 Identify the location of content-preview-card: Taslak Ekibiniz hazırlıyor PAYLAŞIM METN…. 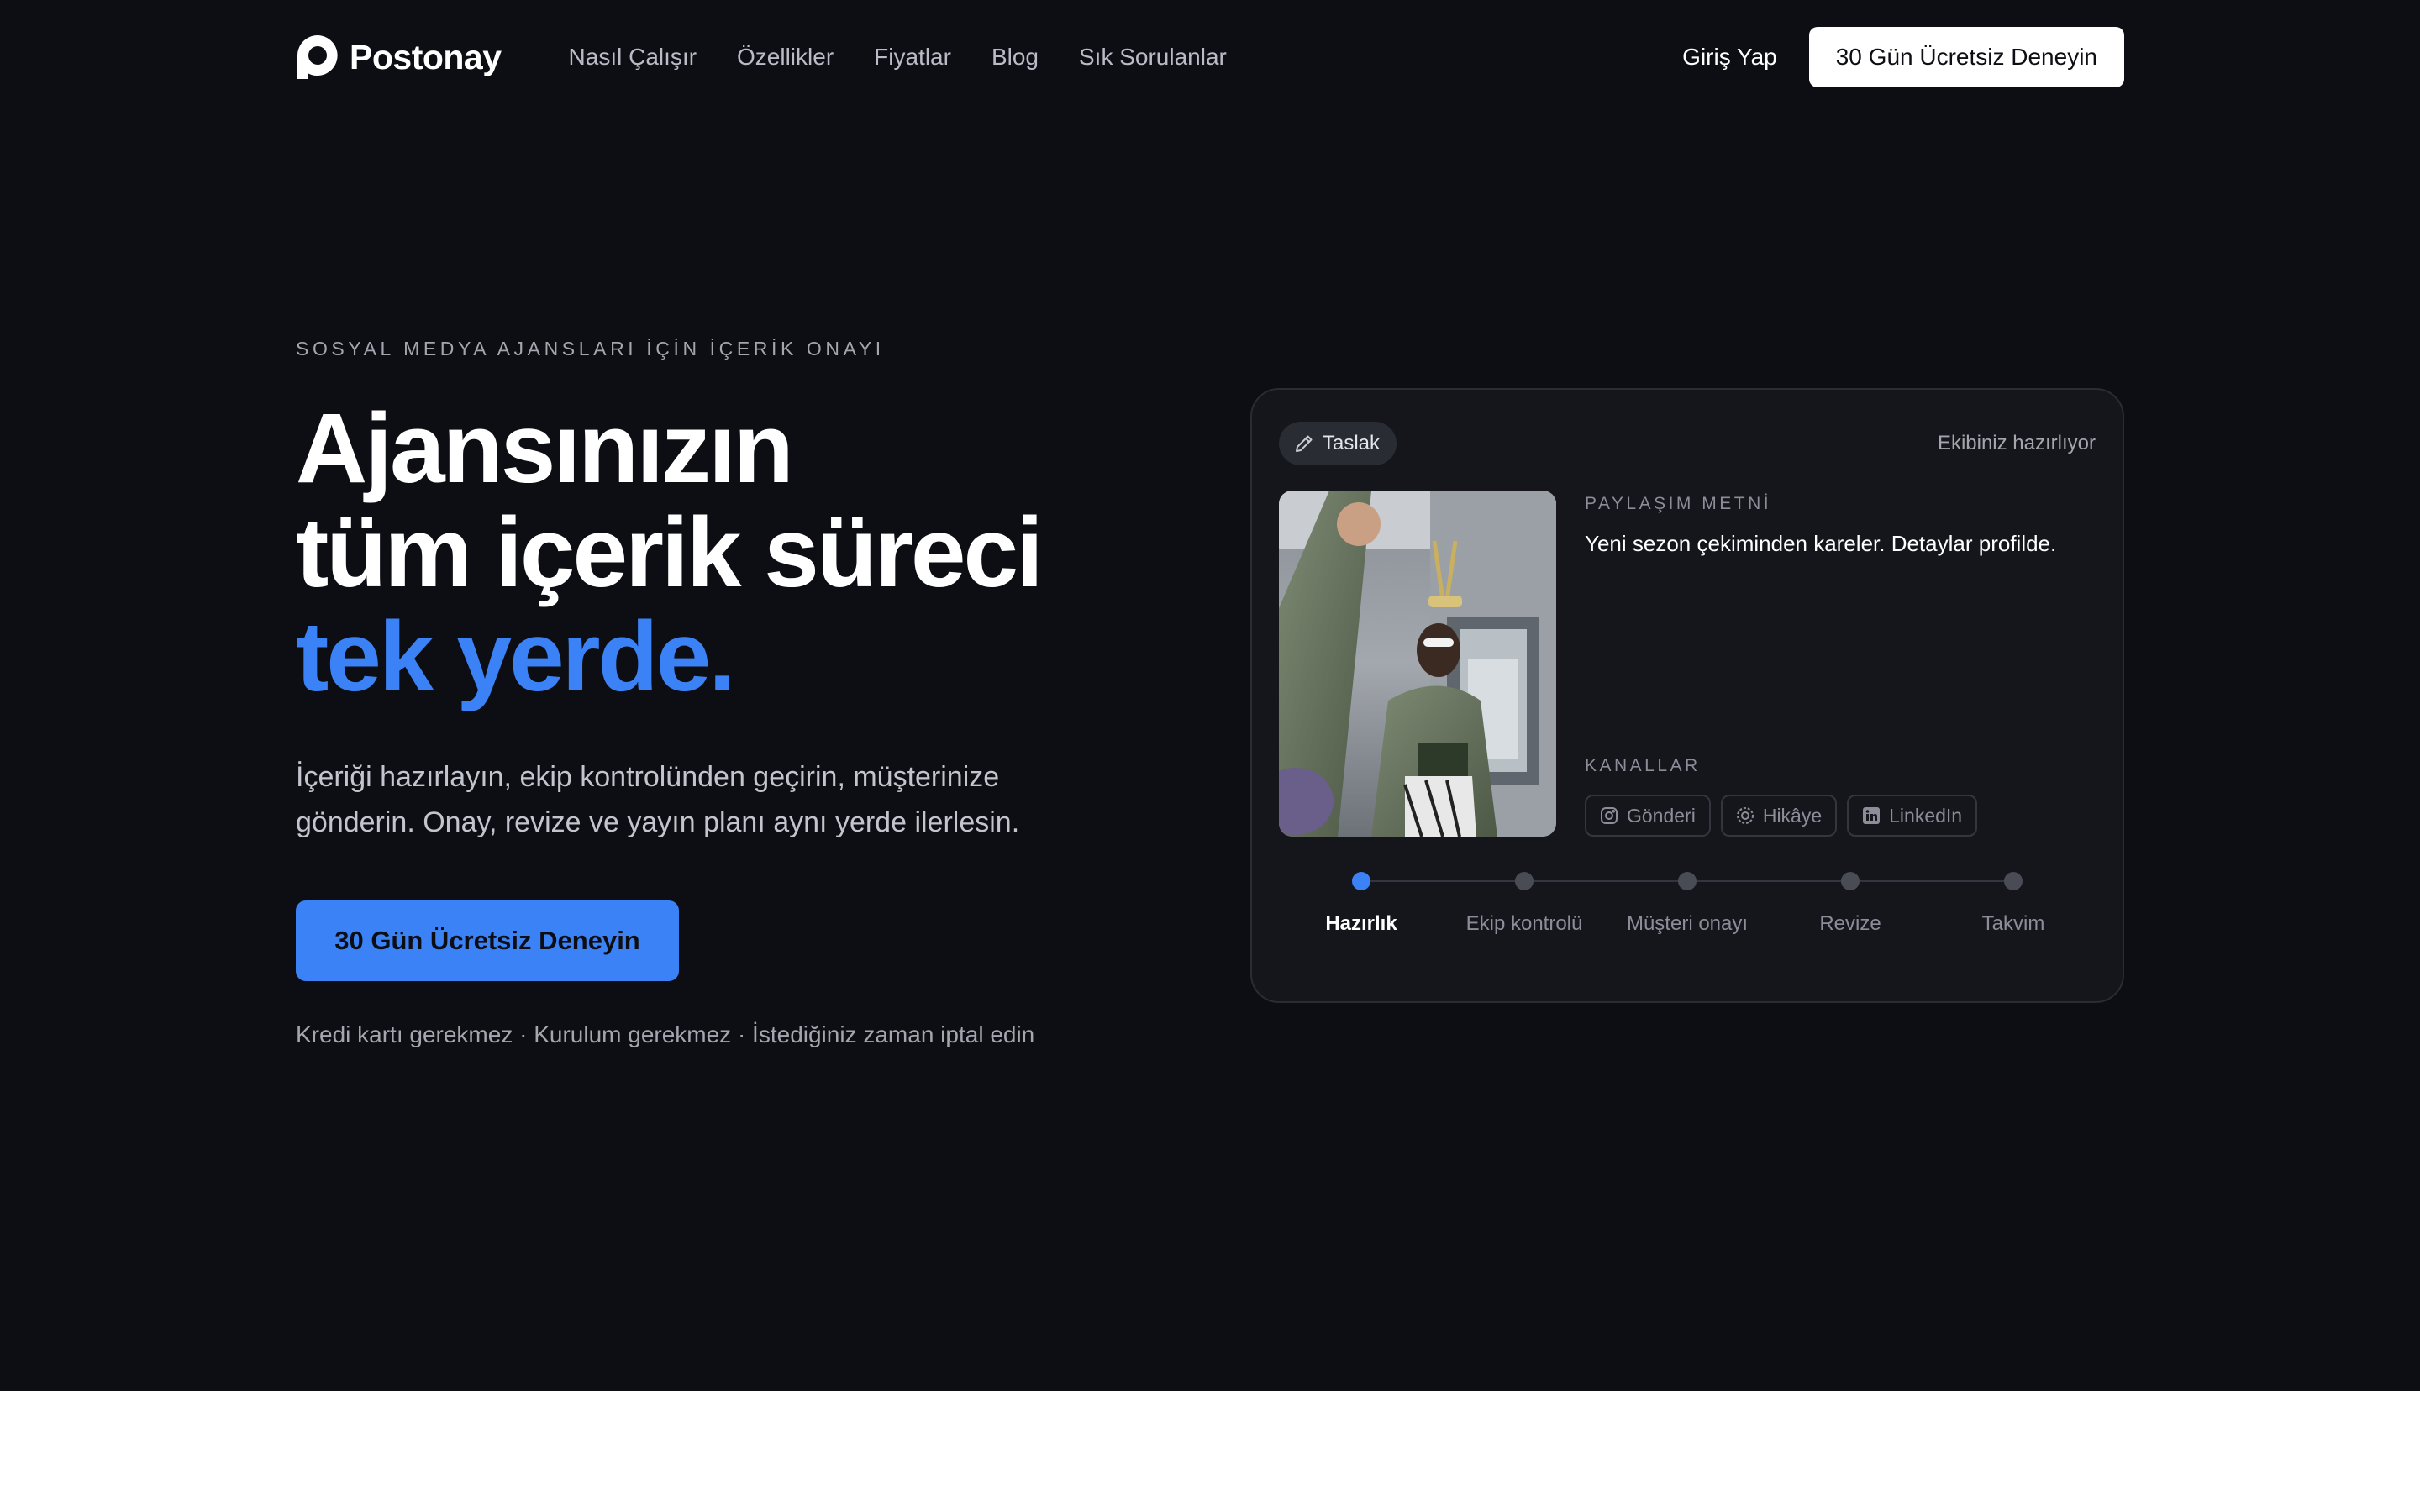
(1687, 695).